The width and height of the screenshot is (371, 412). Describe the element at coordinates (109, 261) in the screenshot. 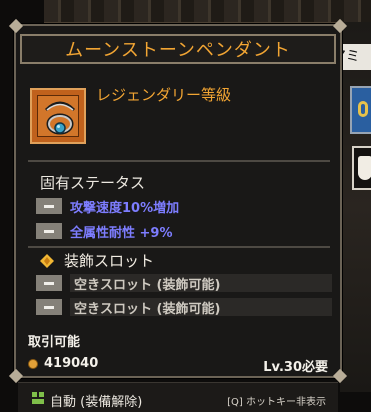

I see `deco-slot-label: 装飾スロット` at that location.